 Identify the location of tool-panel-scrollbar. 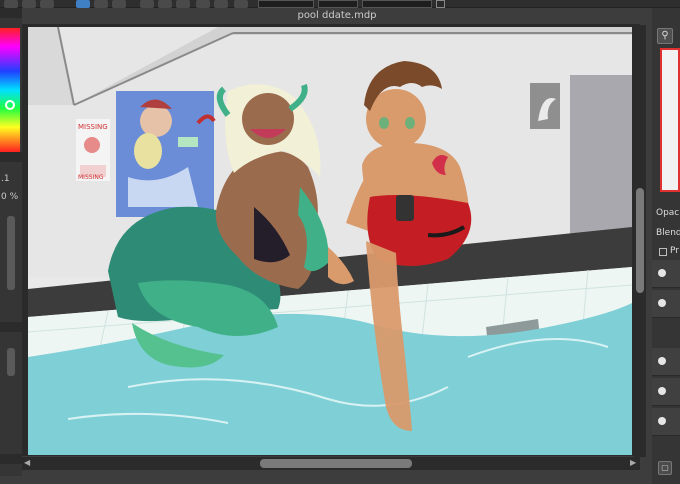
(11, 362).